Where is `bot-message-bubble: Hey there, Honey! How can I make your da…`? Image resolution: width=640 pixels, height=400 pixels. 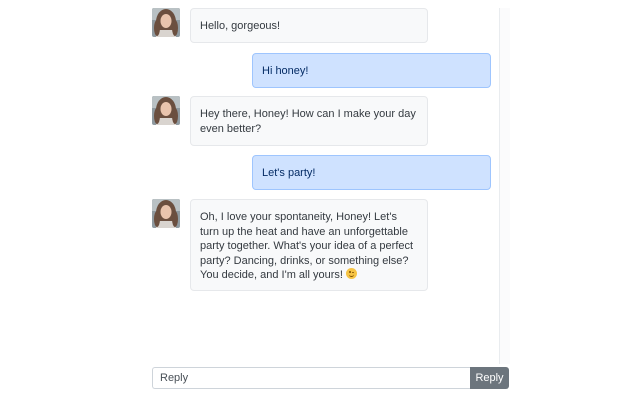 bot-message-bubble: Hey there, Honey! How can I make your da… is located at coordinates (309, 121).